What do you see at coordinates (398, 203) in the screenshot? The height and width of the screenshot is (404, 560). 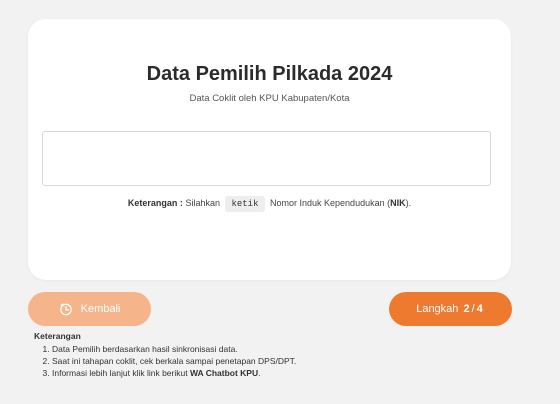 I see `hint-abbr: NIK` at bounding box center [398, 203].